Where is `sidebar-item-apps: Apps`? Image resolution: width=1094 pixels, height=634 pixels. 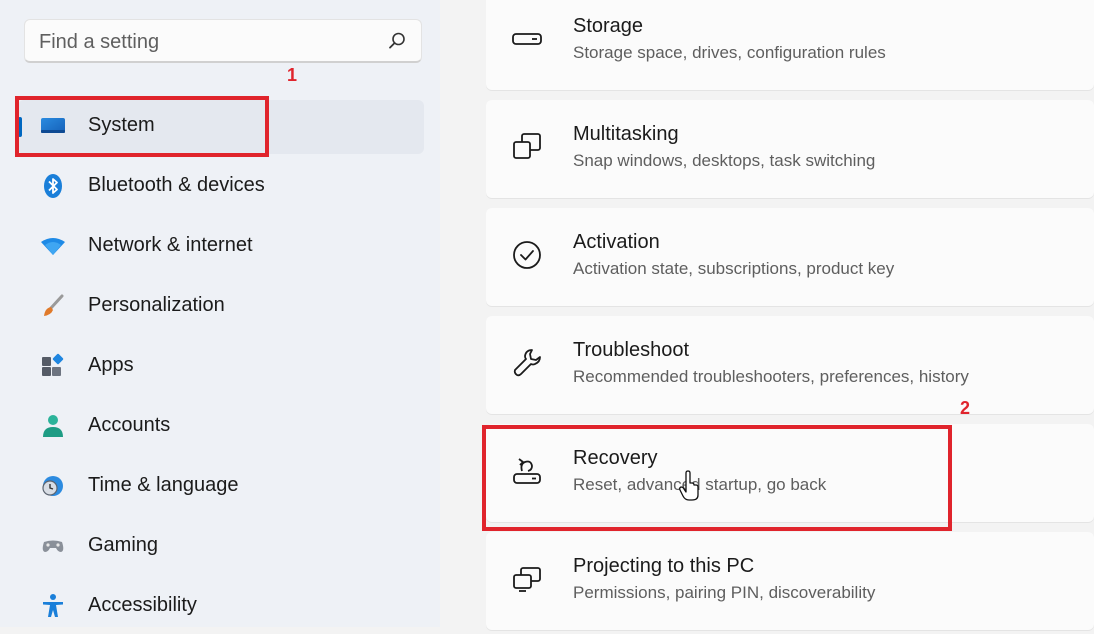
sidebar-item-apps: Apps is located at coordinates (221, 367).